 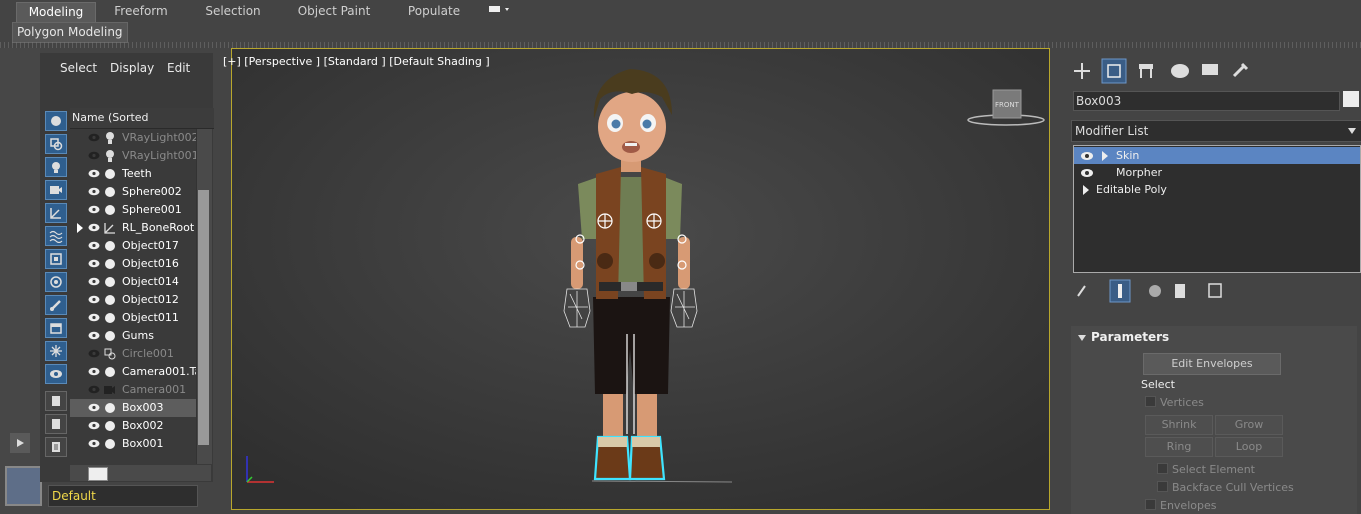 What do you see at coordinates (56, 282) in the screenshot?
I see `filter-xrefs-icon` at bounding box center [56, 282].